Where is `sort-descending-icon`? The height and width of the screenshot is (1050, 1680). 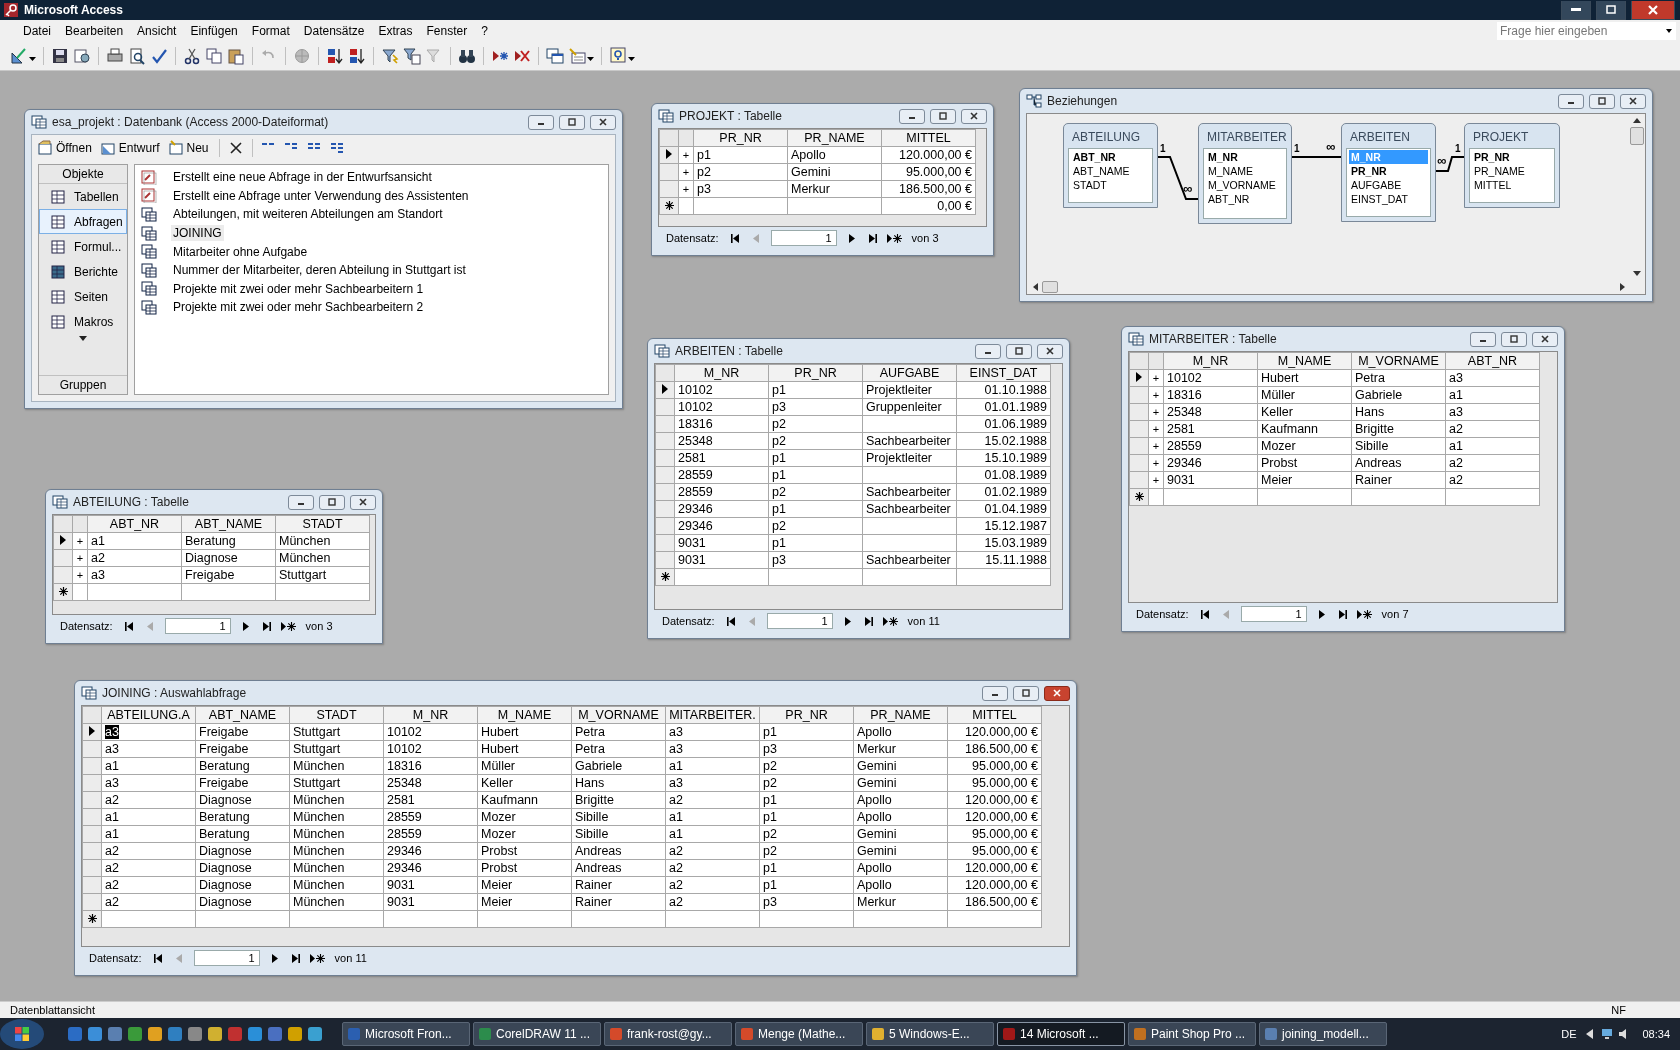 sort-descending-icon is located at coordinates (357, 56).